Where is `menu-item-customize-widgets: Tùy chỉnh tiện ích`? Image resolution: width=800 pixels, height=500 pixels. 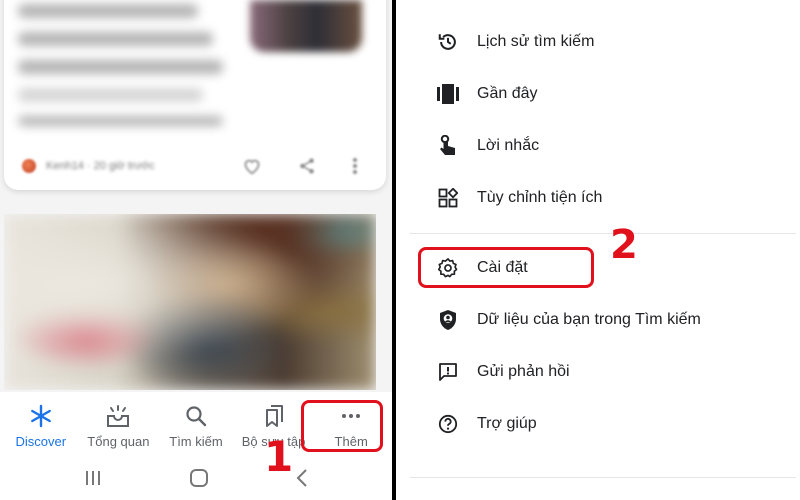
menu-item-customize-widgets: Tùy chỉnh tiện ích is located at coordinates (596, 198).